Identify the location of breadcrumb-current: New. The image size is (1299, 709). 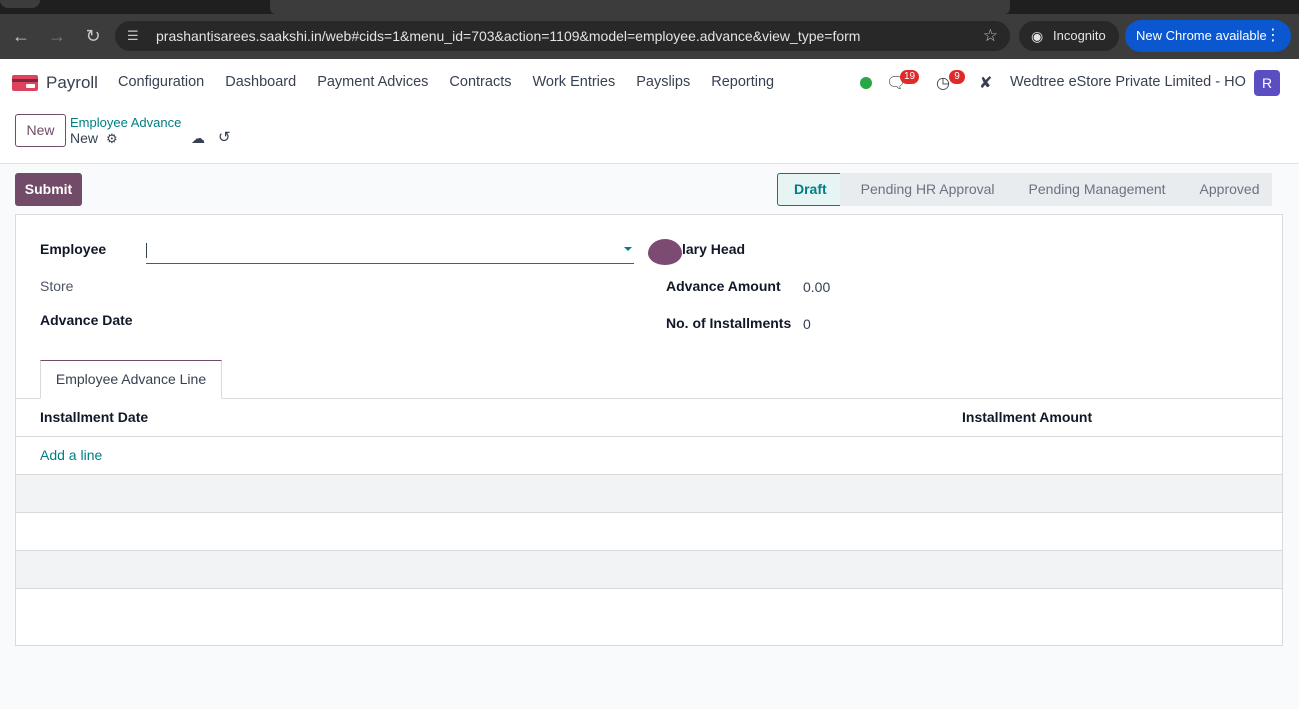
(84, 138).